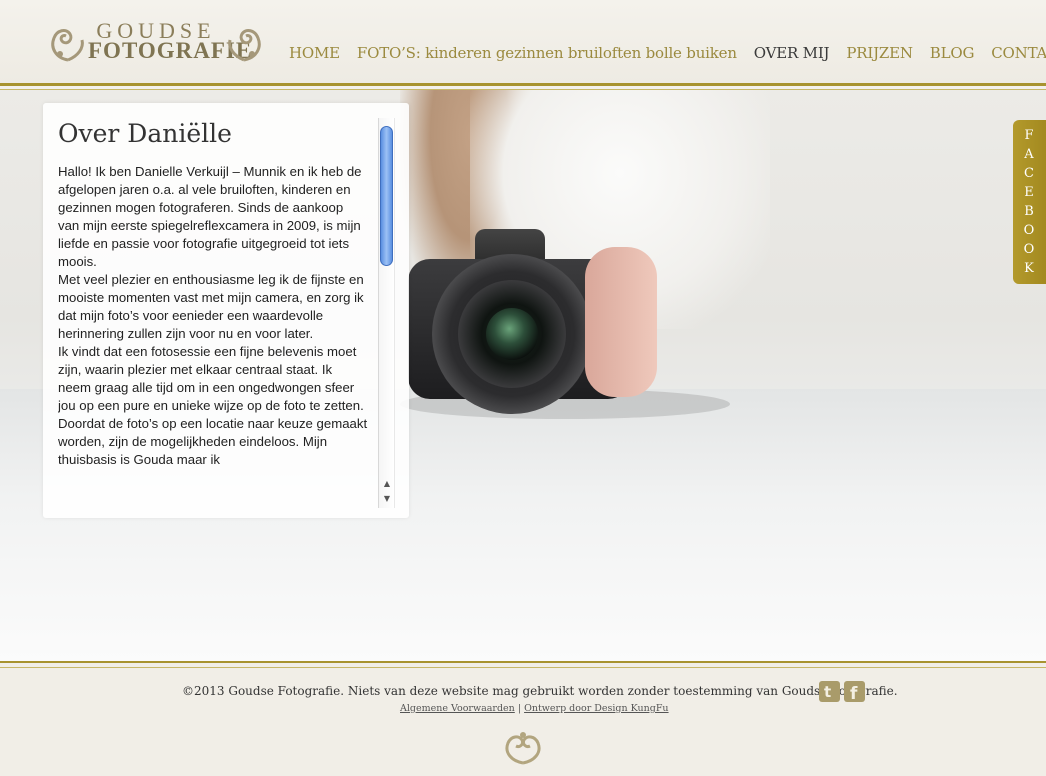 Image resolution: width=1046 pixels, height=776 pixels. What do you see at coordinates (387, 499) in the screenshot?
I see `scroll-down-icon: ▼` at bounding box center [387, 499].